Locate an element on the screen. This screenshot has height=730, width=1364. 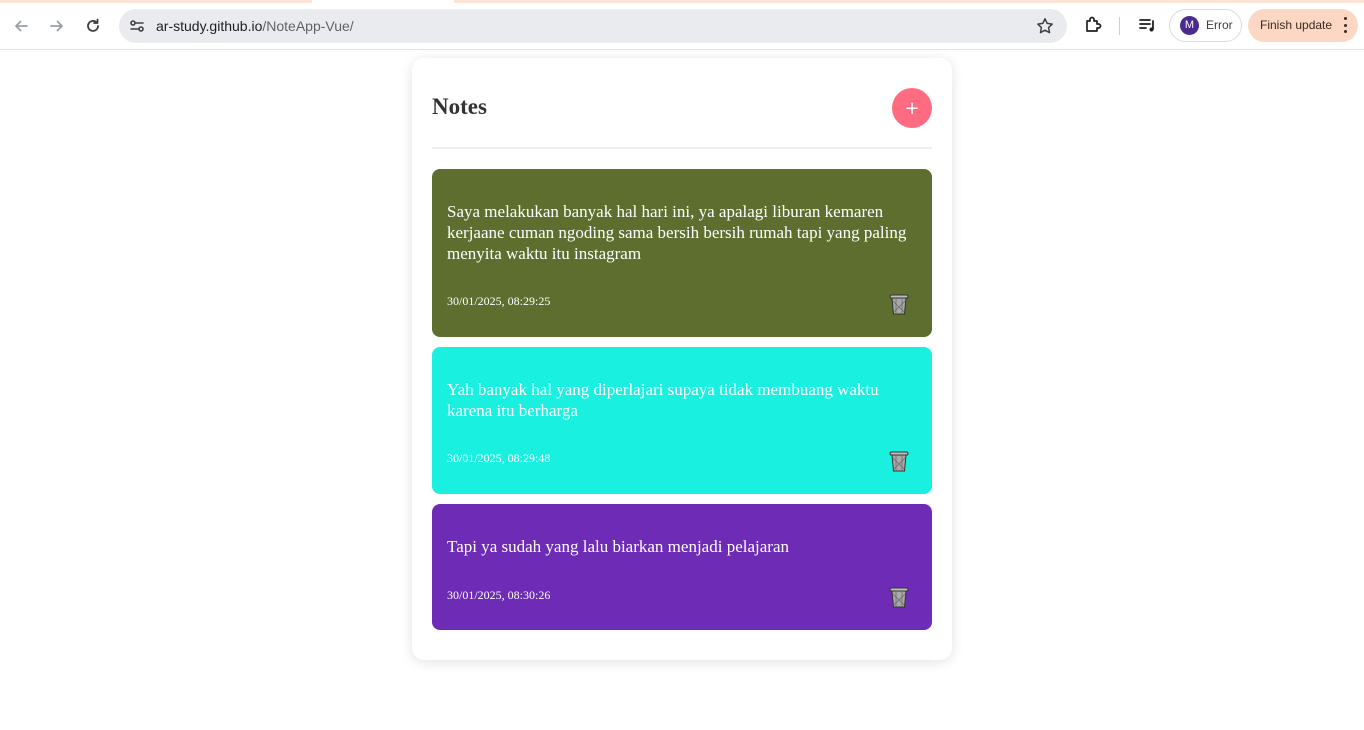
tab-strip is located at coordinates (682, 1).